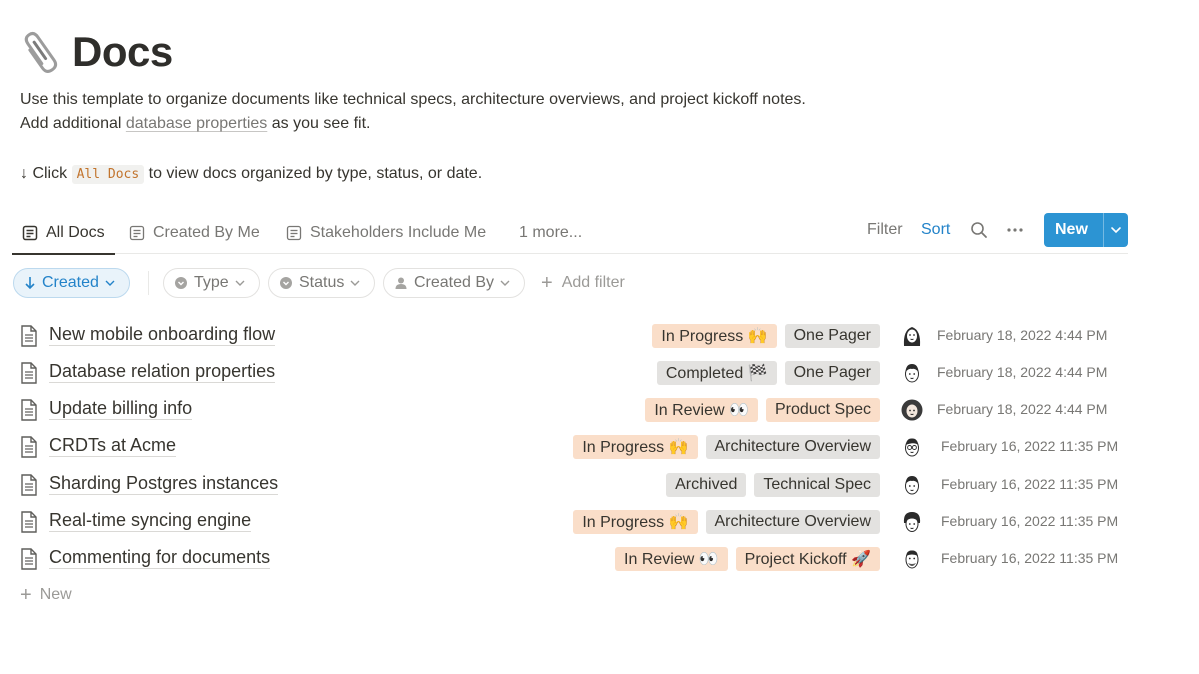  Describe the element at coordinates (1015, 230) in the screenshot. I see `more-options-icon` at that location.